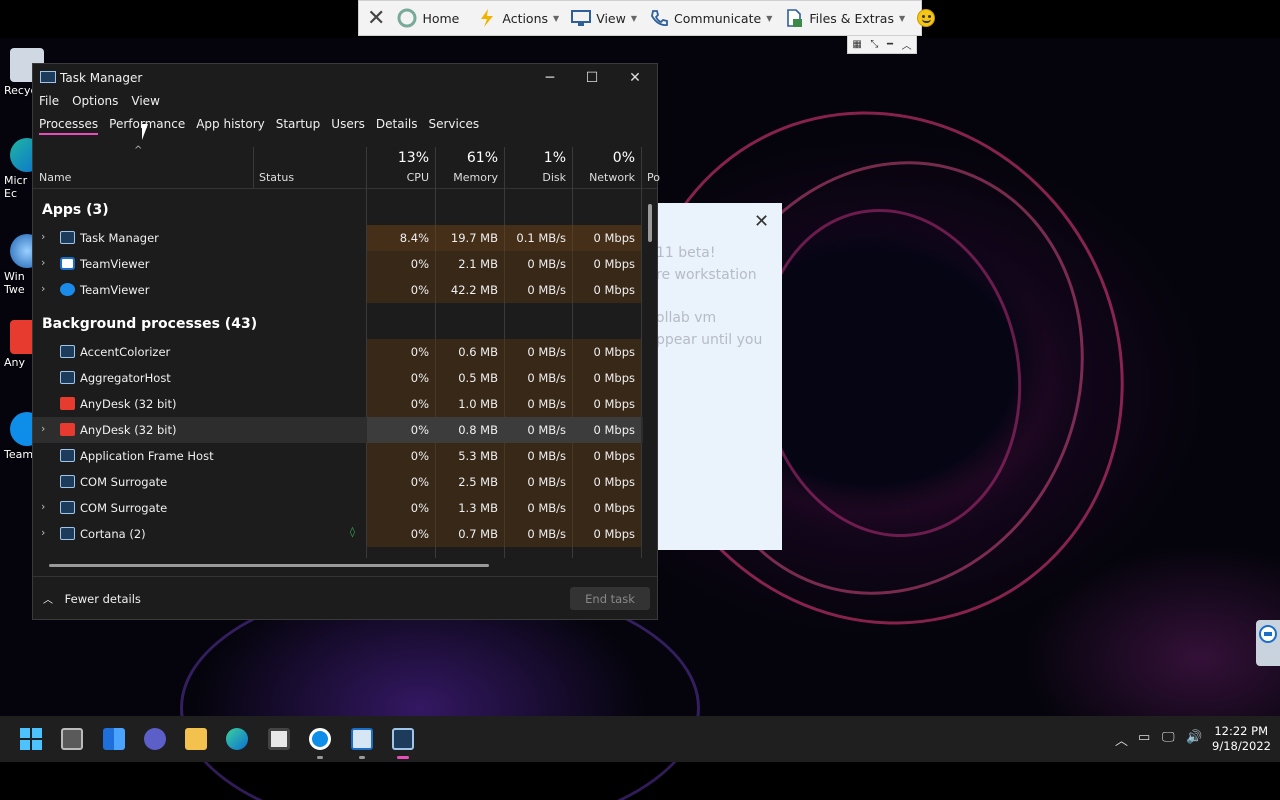 Image resolution: width=1280 pixels, height=800 pixels. I want to click on task-view-button, so click(72, 739).